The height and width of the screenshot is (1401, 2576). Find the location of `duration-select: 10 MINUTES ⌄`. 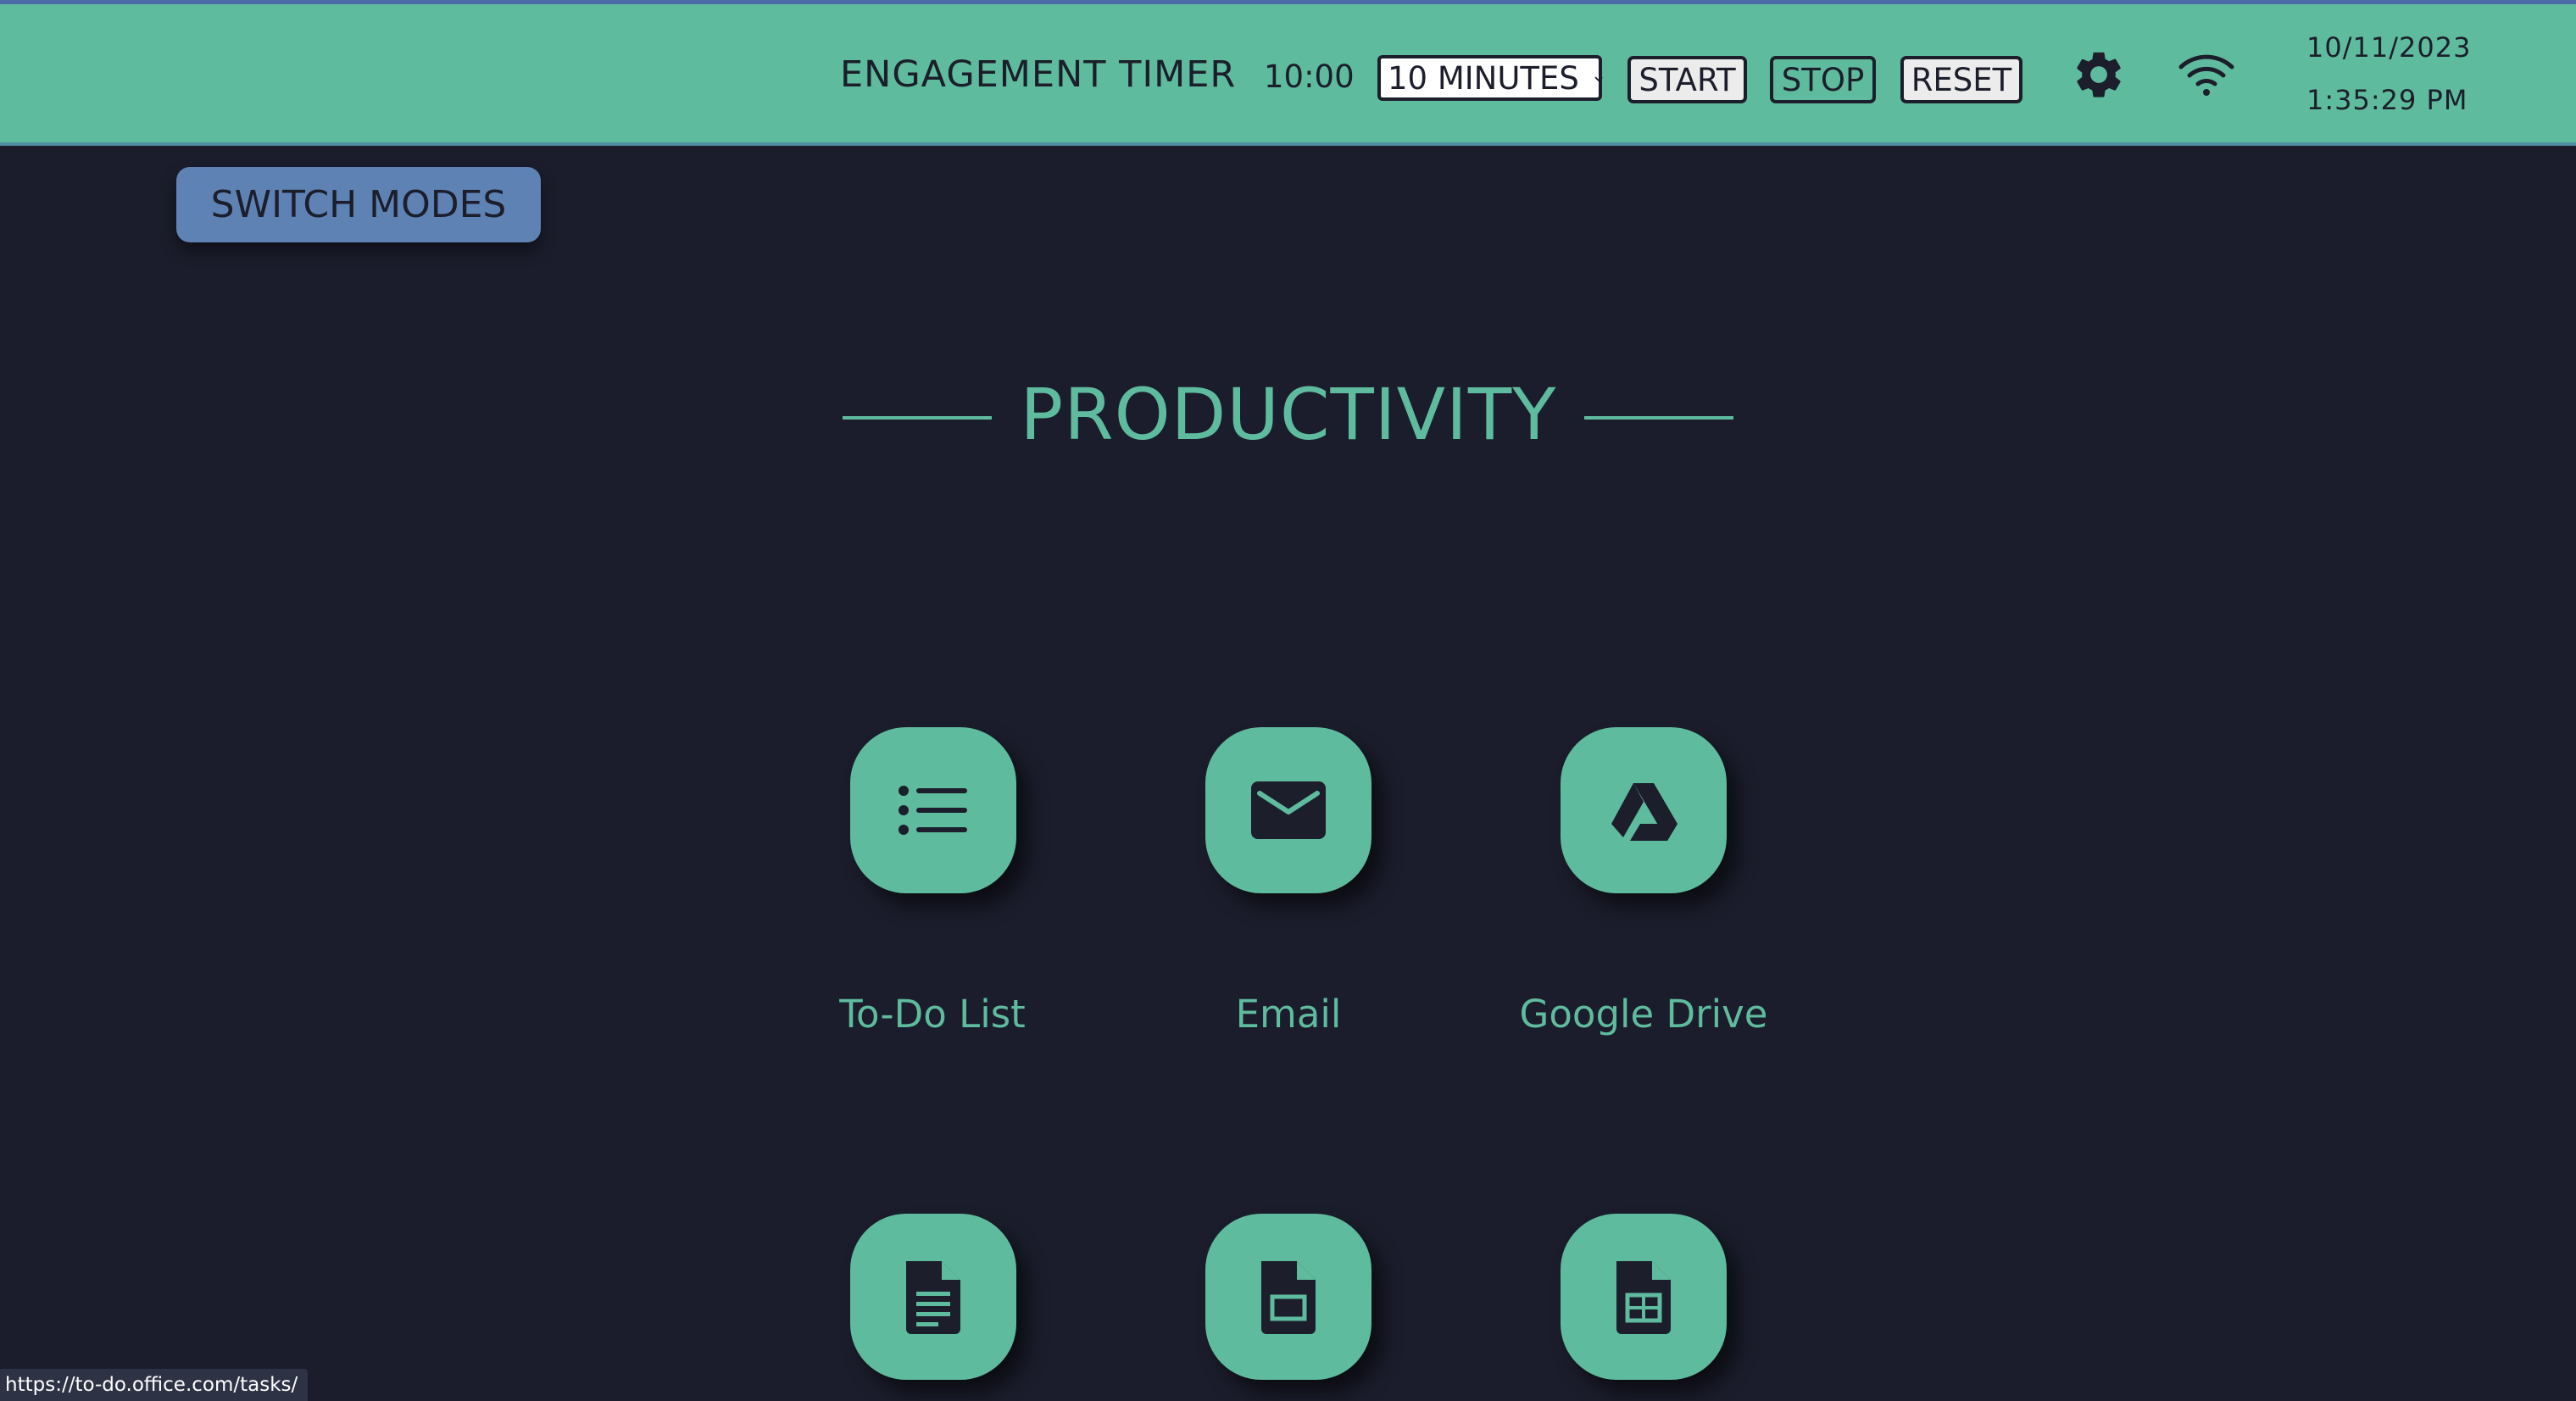

duration-select: 10 MINUTES ⌄ is located at coordinates (1491, 78).